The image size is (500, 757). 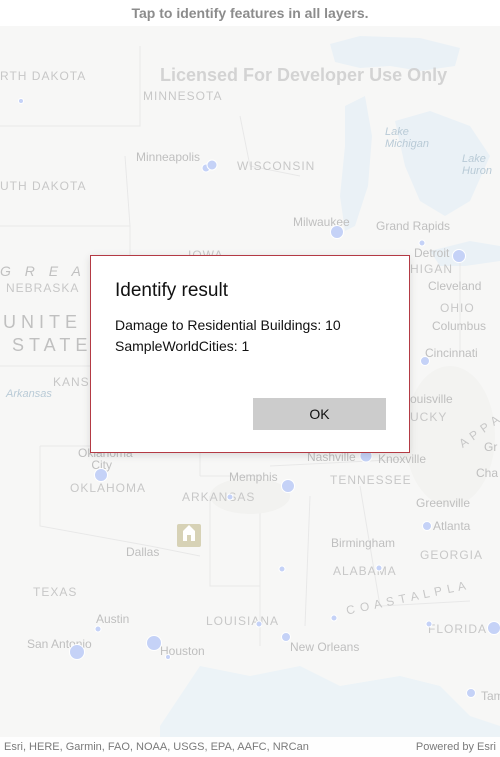 I want to click on powered-by-text: Powered by Esri, so click(x=455, y=747).